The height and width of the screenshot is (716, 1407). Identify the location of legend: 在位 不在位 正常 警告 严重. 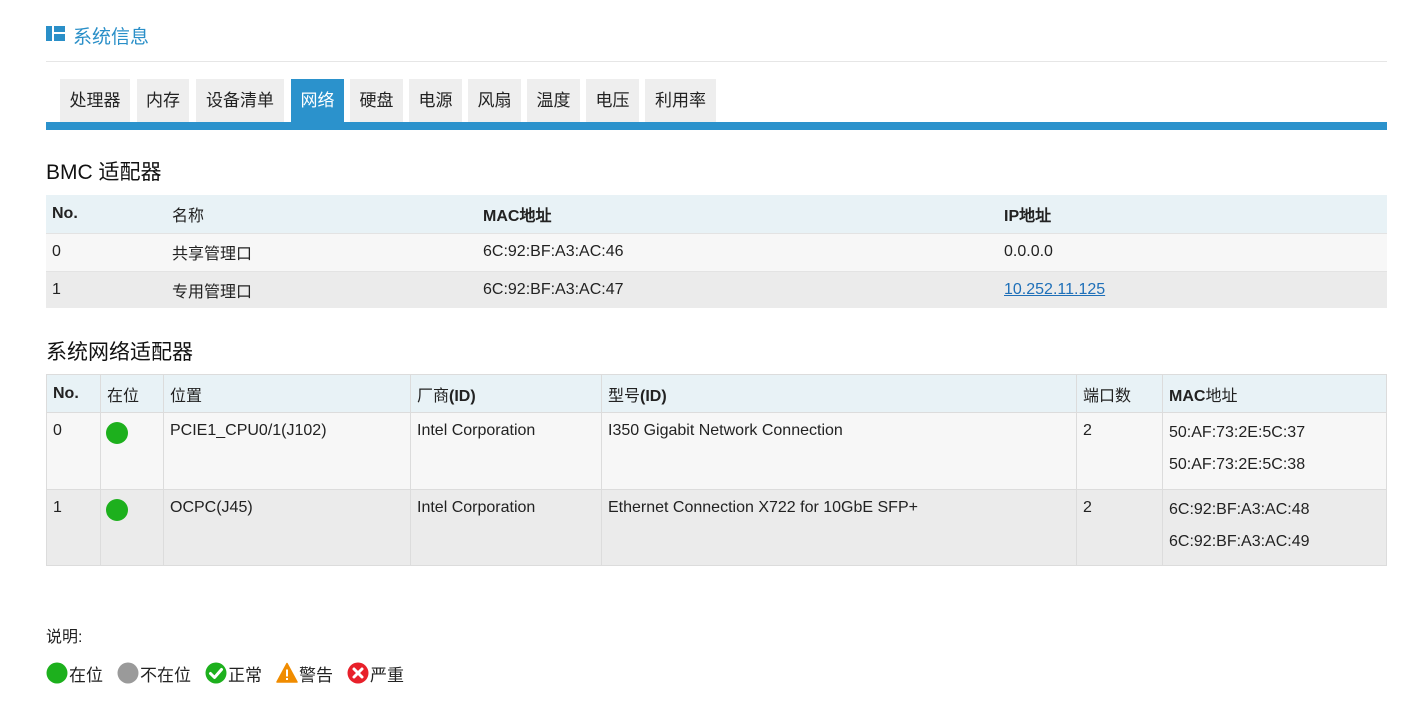
(232, 673).